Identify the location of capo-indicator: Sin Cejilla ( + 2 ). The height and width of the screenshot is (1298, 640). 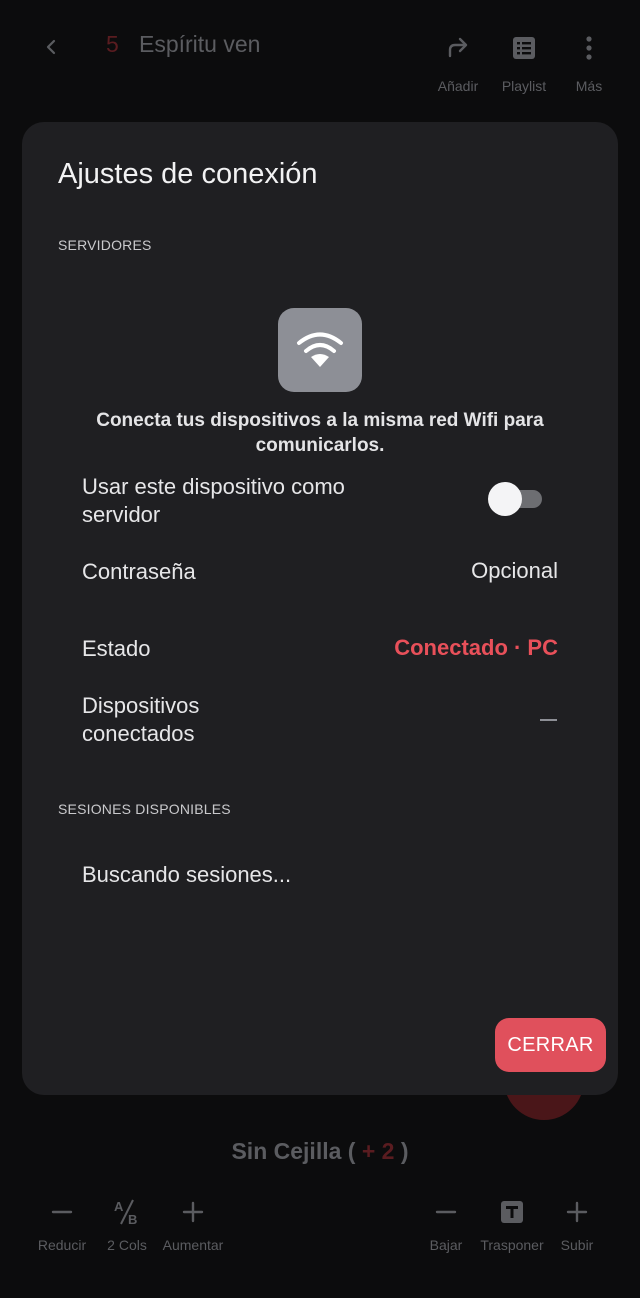
(320, 1151).